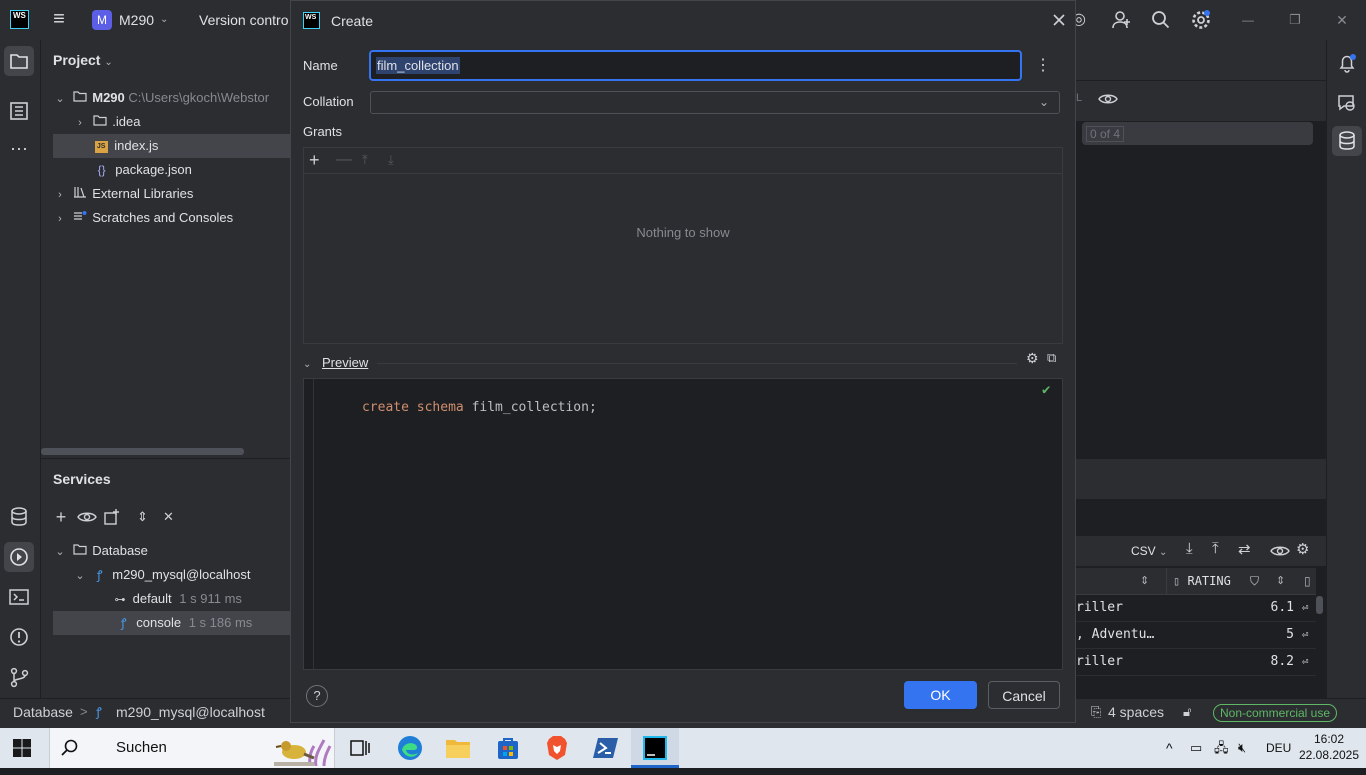 This screenshot has height=775, width=1366. Describe the element at coordinates (200, 599) in the screenshot. I see `tree-row-default: ⊶ default 1 s 911 ms` at that location.